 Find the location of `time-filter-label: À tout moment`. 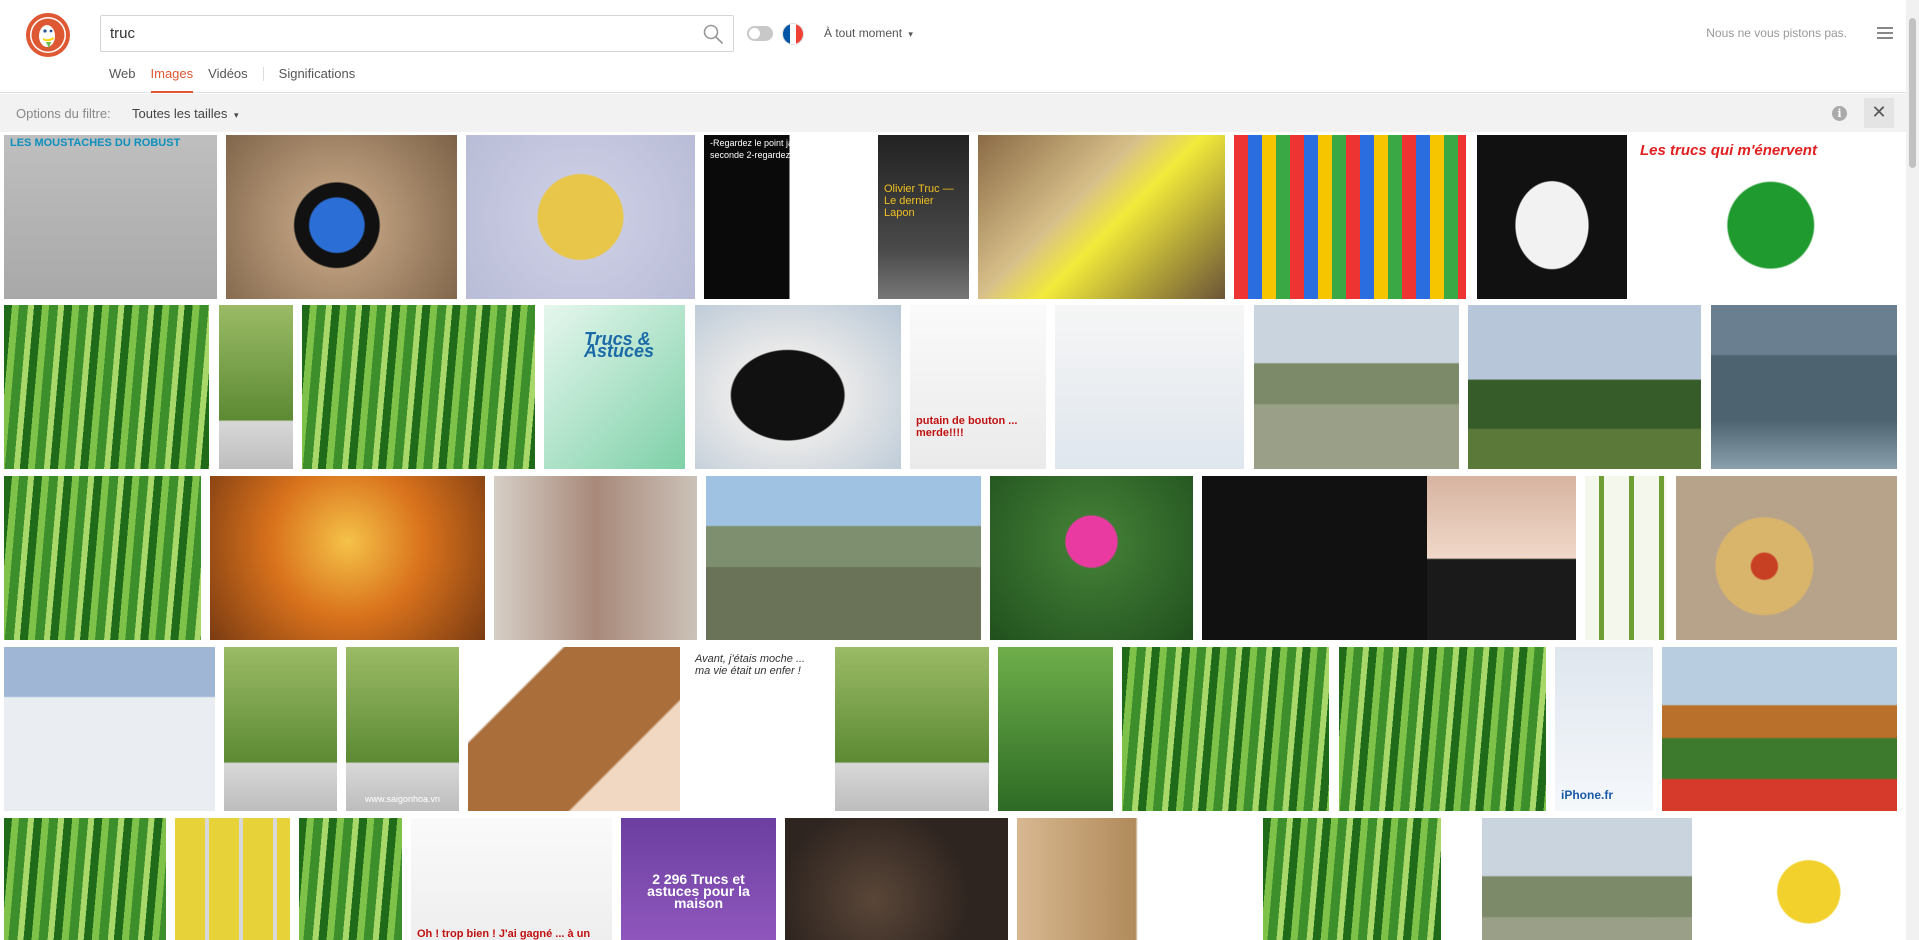

time-filter-label: À tout moment is located at coordinates (863, 33).